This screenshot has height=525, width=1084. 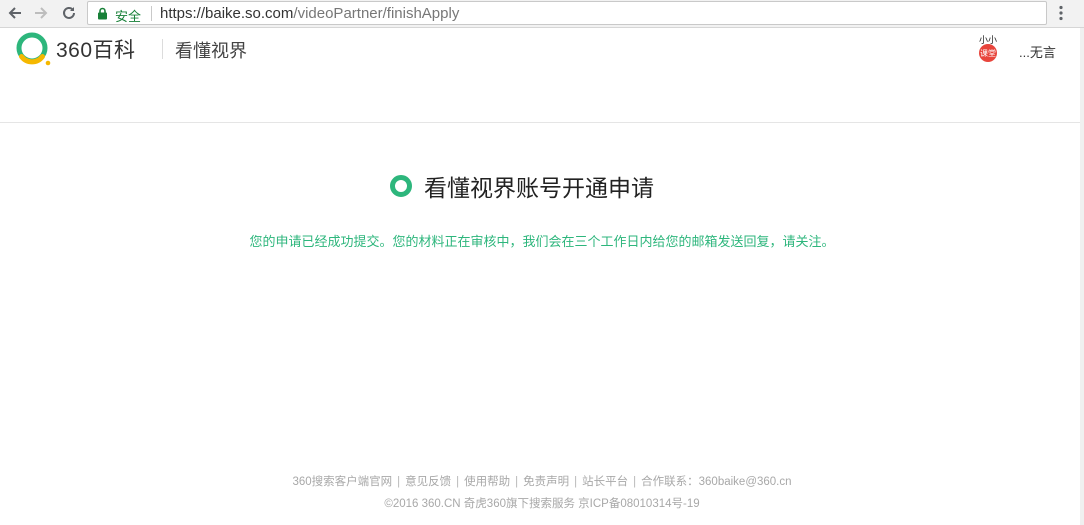 I want to click on footer-link-client: 360搜索客户端官网, so click(x=342, y=482).